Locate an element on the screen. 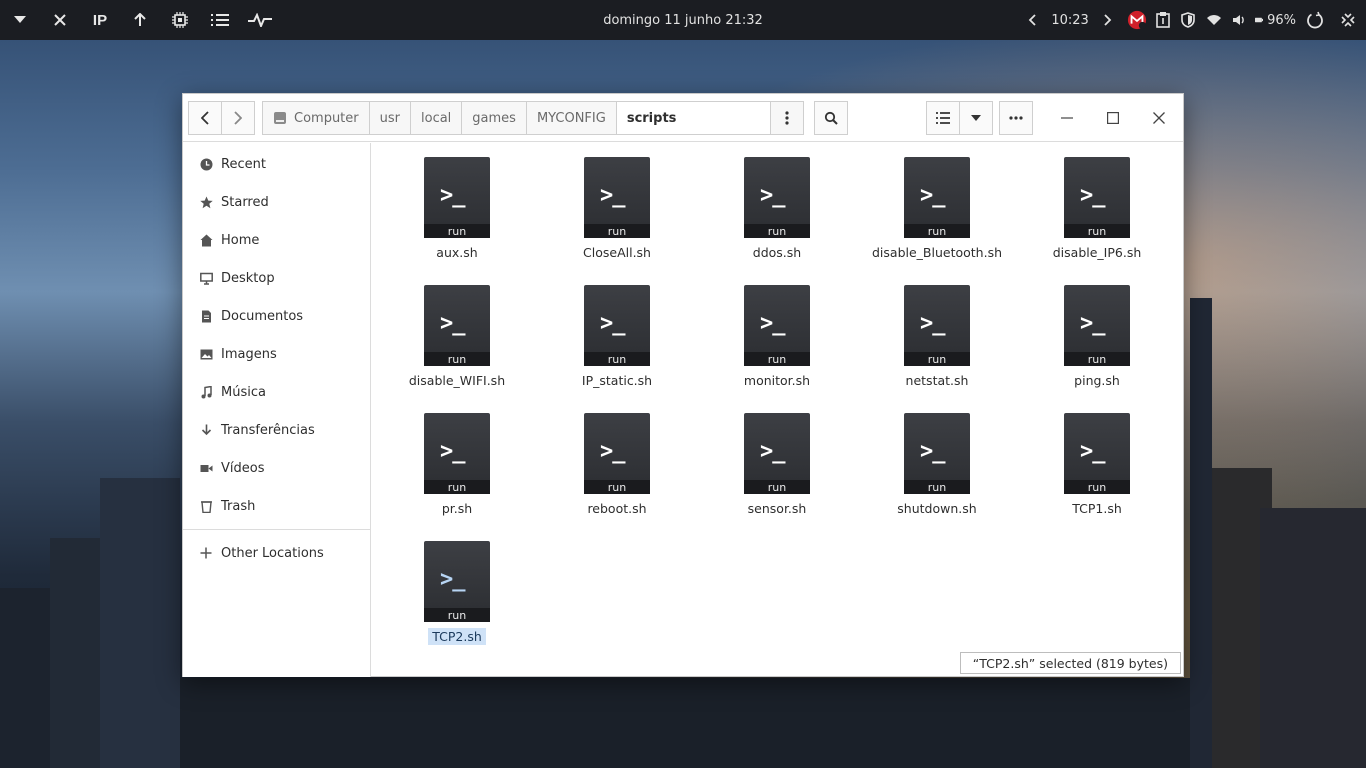 This screenshot has width=1366, height=768. sidebar-item-home: Home is located at coordinates (277, 240).